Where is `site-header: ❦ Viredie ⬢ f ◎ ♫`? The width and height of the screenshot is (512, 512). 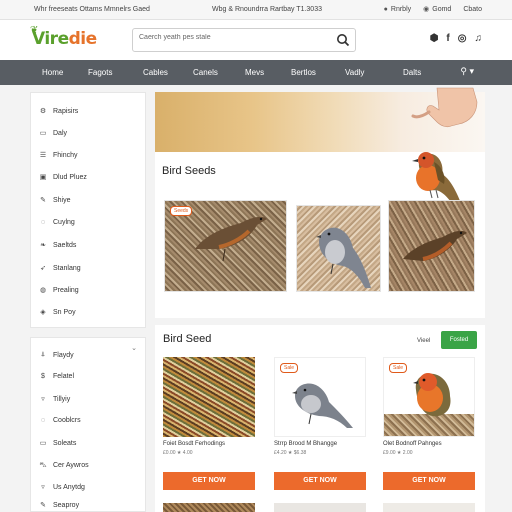 site-header: ❦ Viredie ⬢ f ◎ ♫ is located at coordinates (256, 40).